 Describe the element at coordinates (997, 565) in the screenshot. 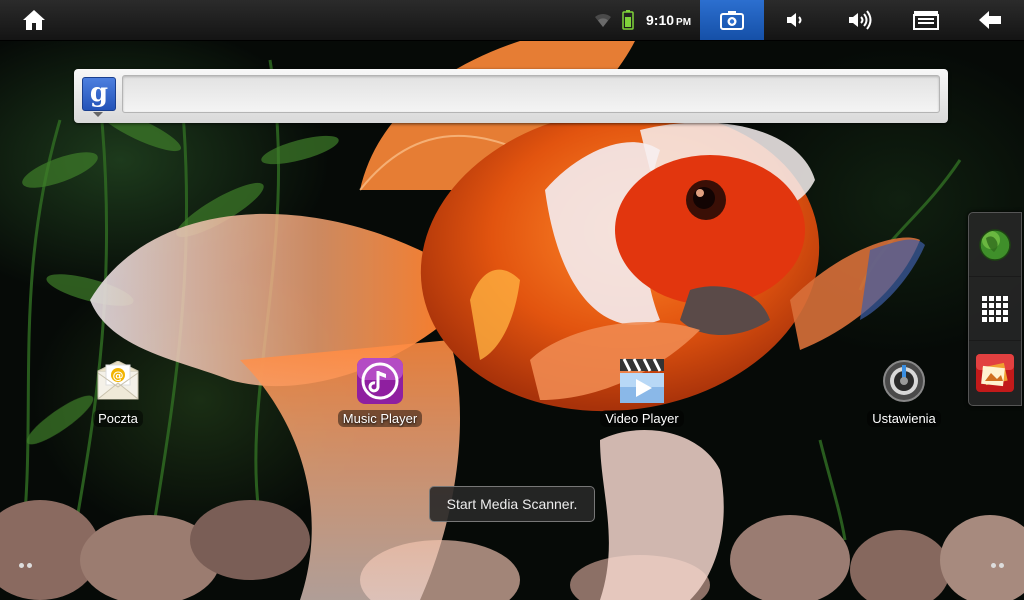

I see `page-indicator-right` at that location.